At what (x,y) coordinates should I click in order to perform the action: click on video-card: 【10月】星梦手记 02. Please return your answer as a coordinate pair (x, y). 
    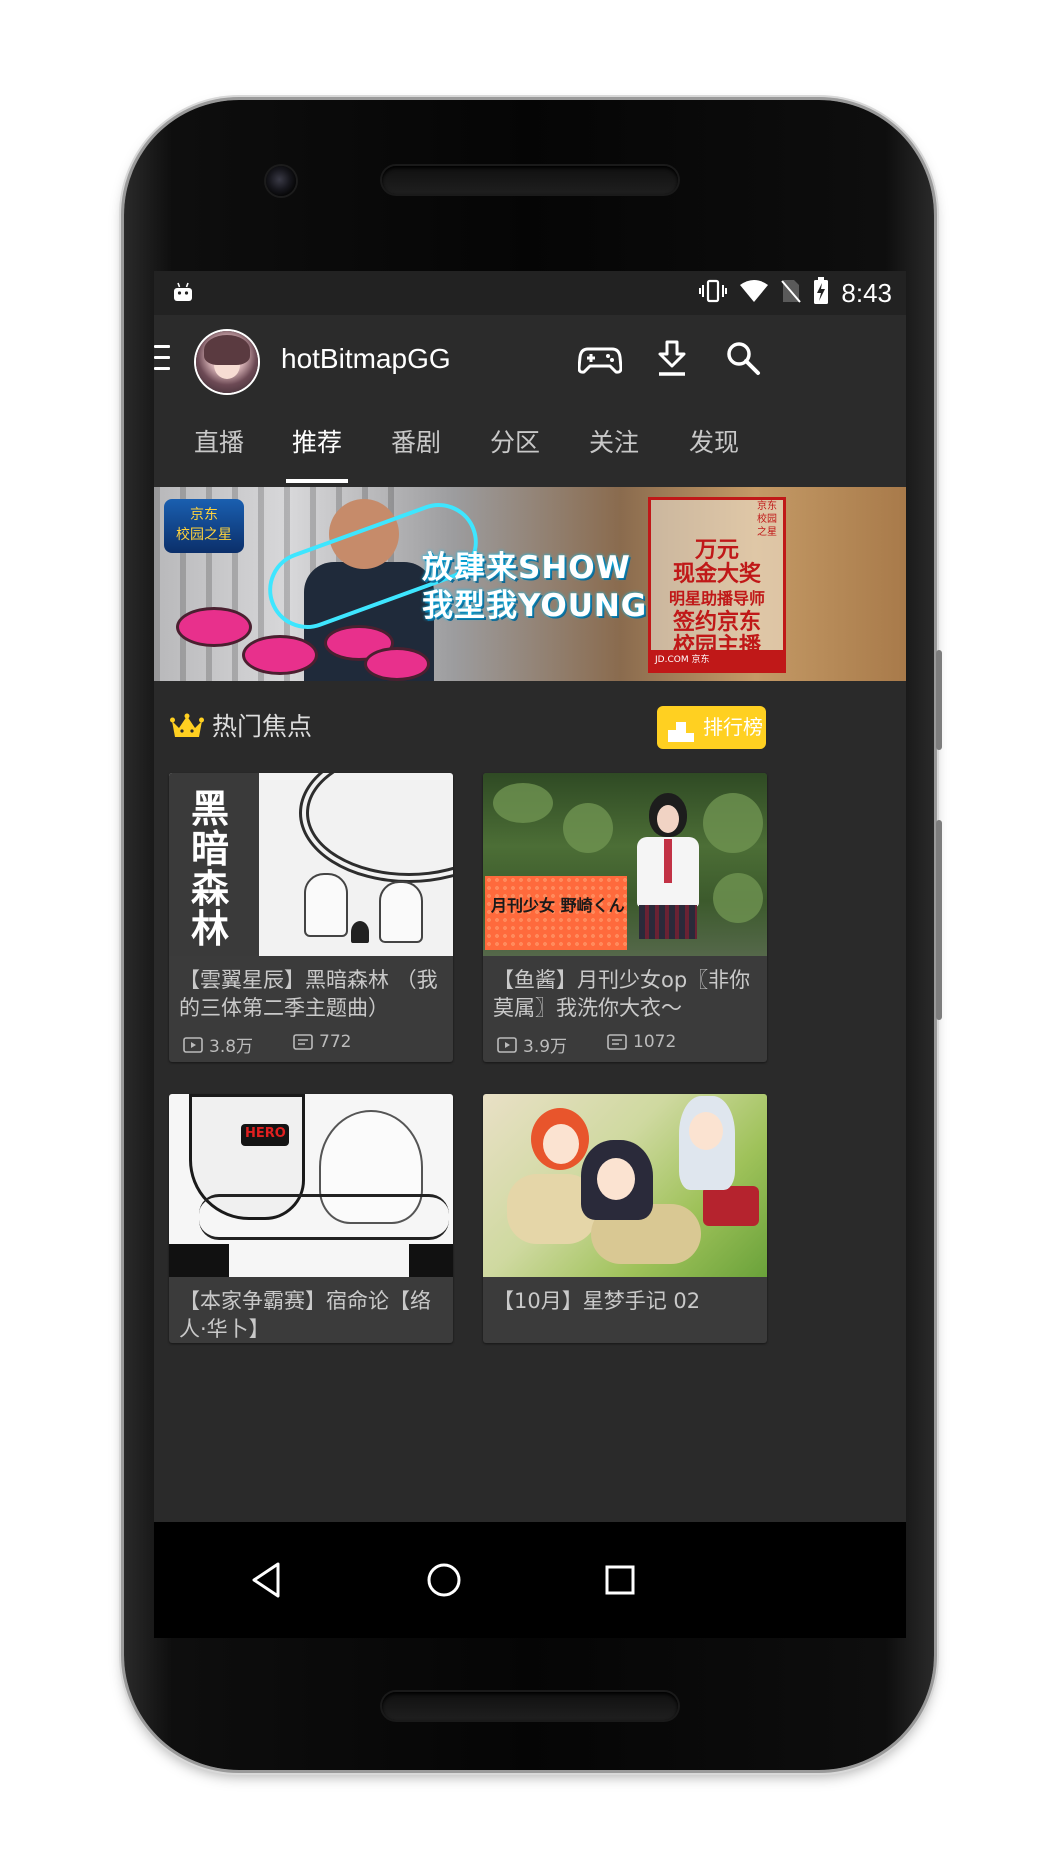
    Looking at the image, I should click on (625, 1218).